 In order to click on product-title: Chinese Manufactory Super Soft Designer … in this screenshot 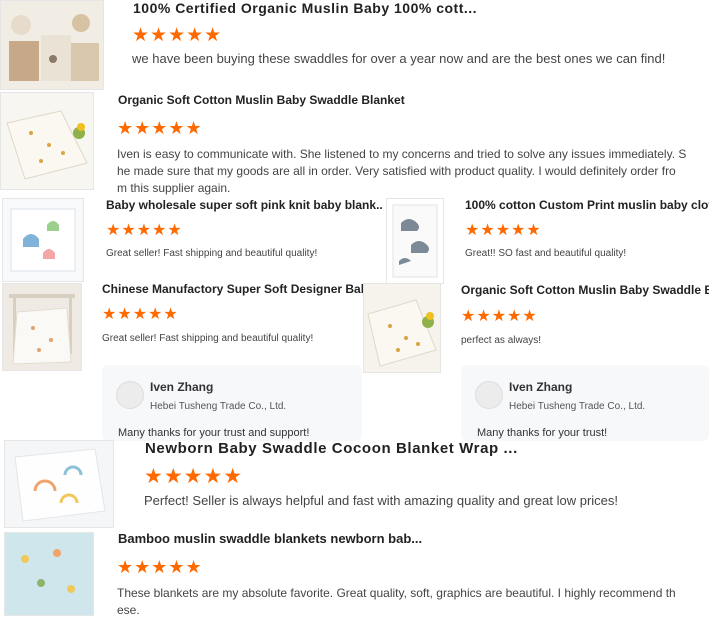, I will do `click(234, 289)`.